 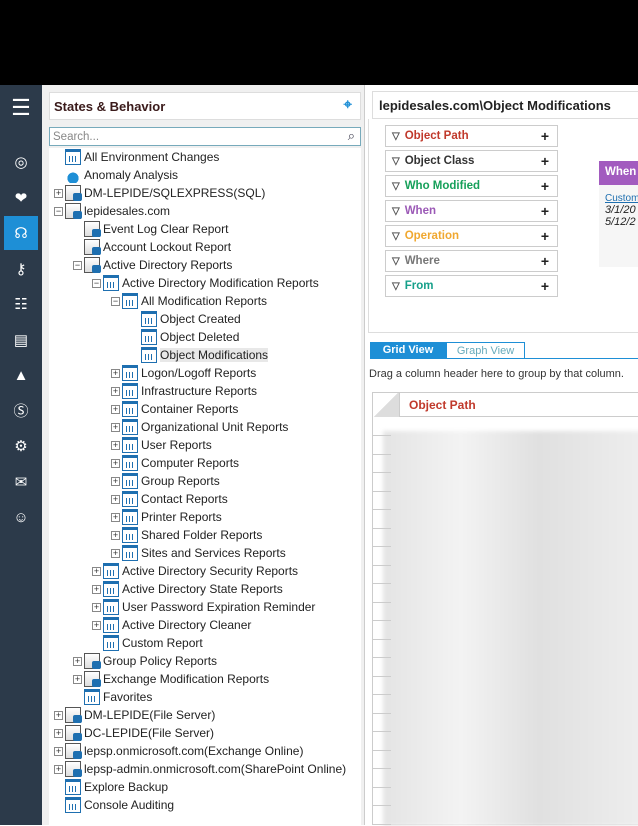 I want to click on filter-from: ▽ From +, so click(x=471, y=286).